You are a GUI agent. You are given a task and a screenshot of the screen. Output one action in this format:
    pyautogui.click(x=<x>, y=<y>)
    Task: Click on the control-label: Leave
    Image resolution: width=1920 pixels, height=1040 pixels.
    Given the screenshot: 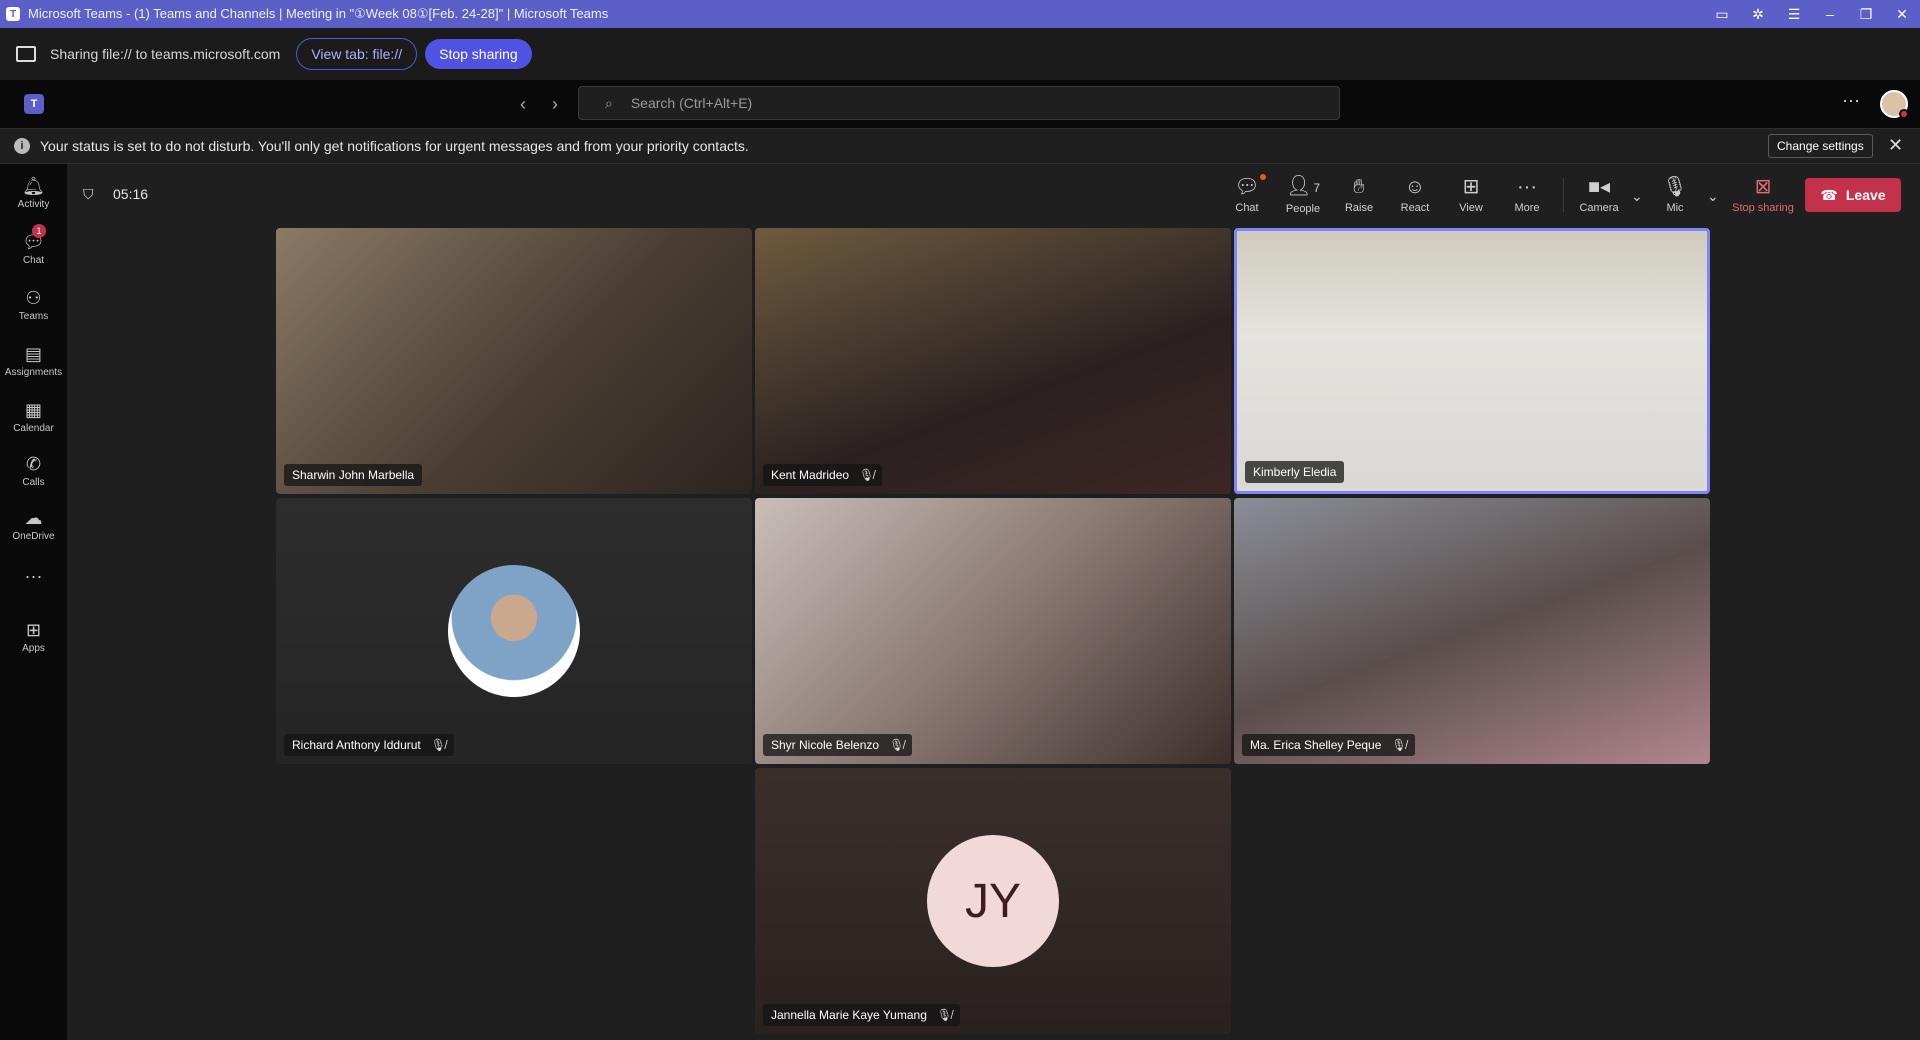 What is the action you would take?
    pyautogui.click(x=1865, y=195)
    